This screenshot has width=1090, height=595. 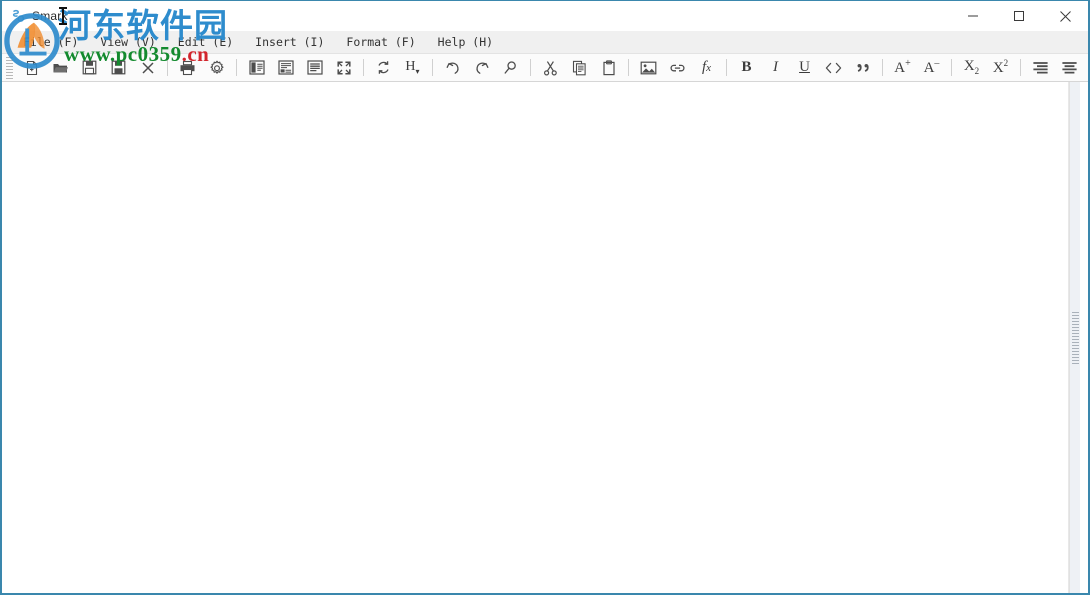 I want to click on increase-font-button: A+, so click(x=902, y=68).